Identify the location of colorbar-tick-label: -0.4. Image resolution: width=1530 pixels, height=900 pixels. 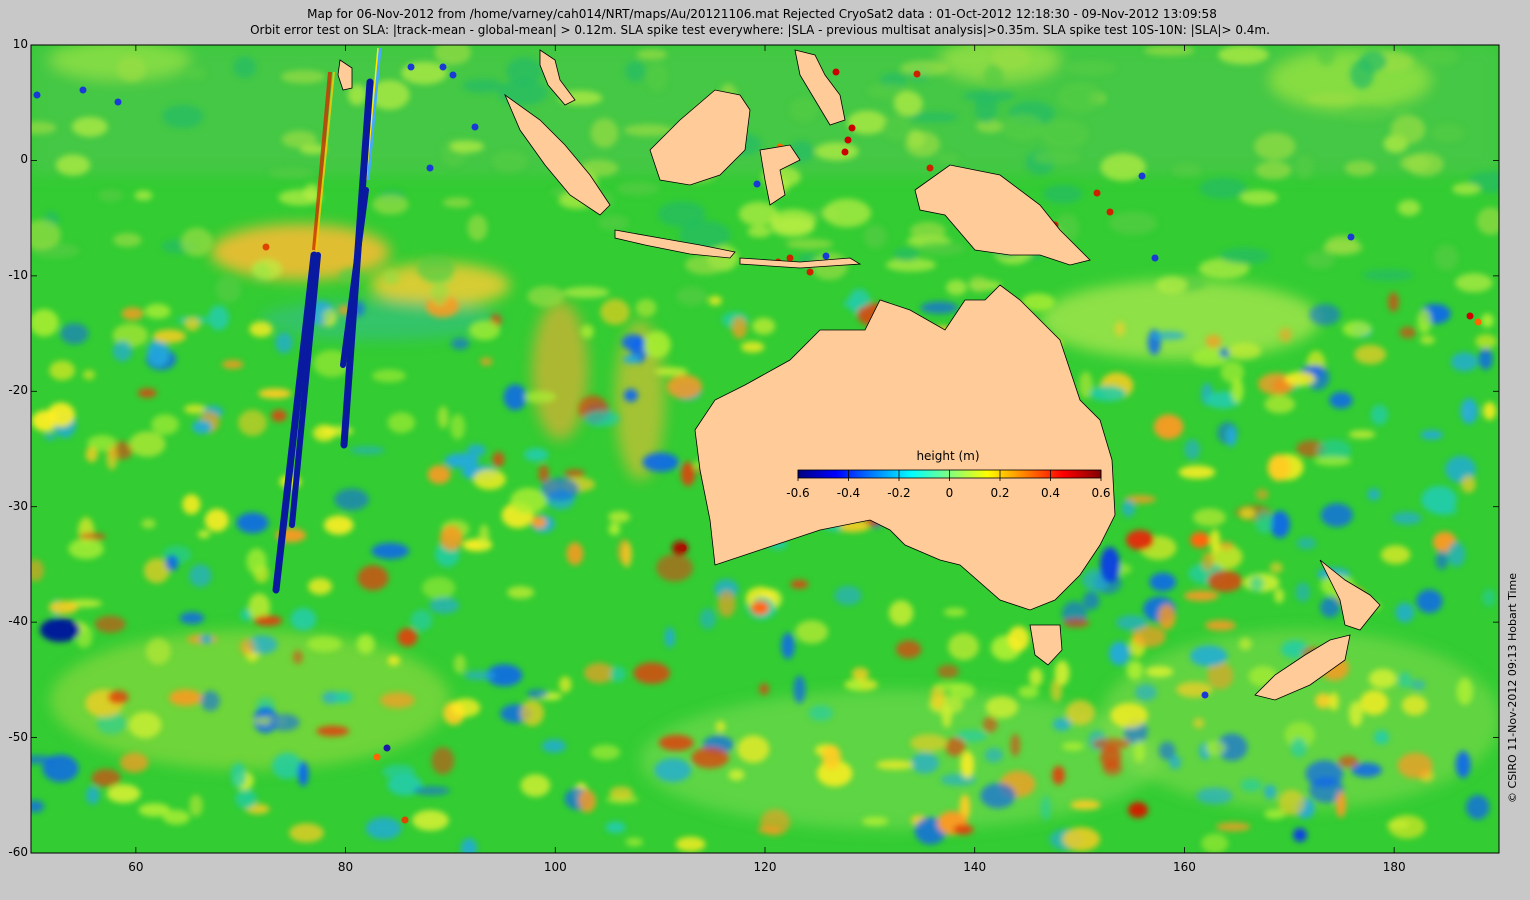
(848, 493).